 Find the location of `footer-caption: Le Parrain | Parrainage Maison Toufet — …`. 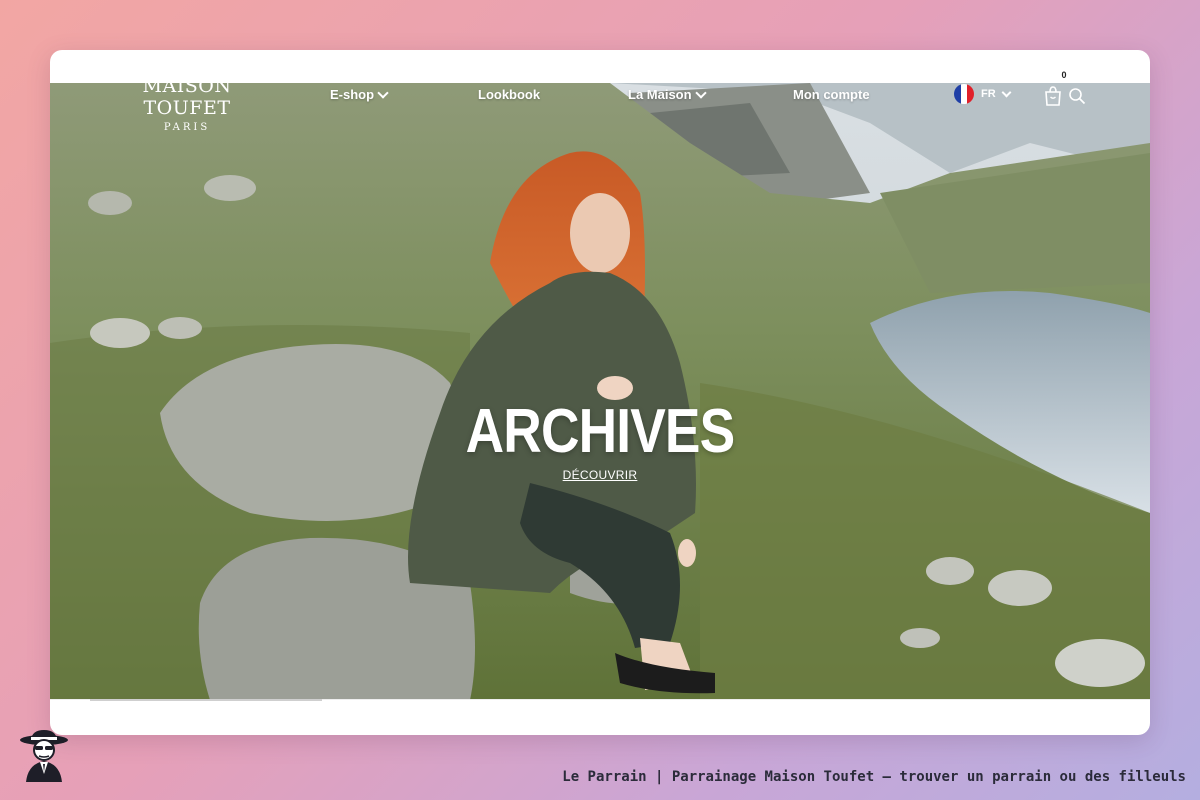

footer-caption: Le Parrain | Parrainage Maison Toufet — … is located at coordinates (874, 777).